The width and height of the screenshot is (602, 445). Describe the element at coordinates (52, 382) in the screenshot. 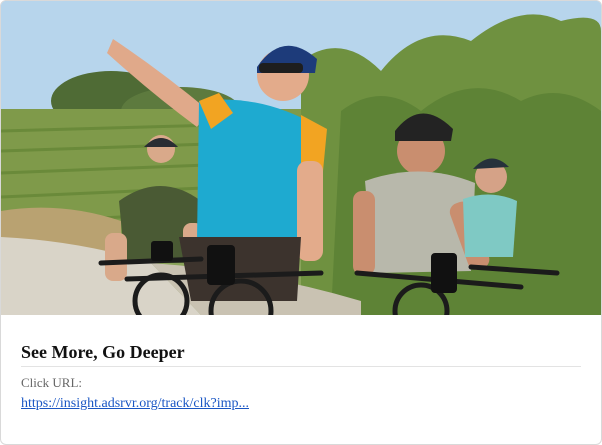

I see `click-url-label: Click URL:` at that location.